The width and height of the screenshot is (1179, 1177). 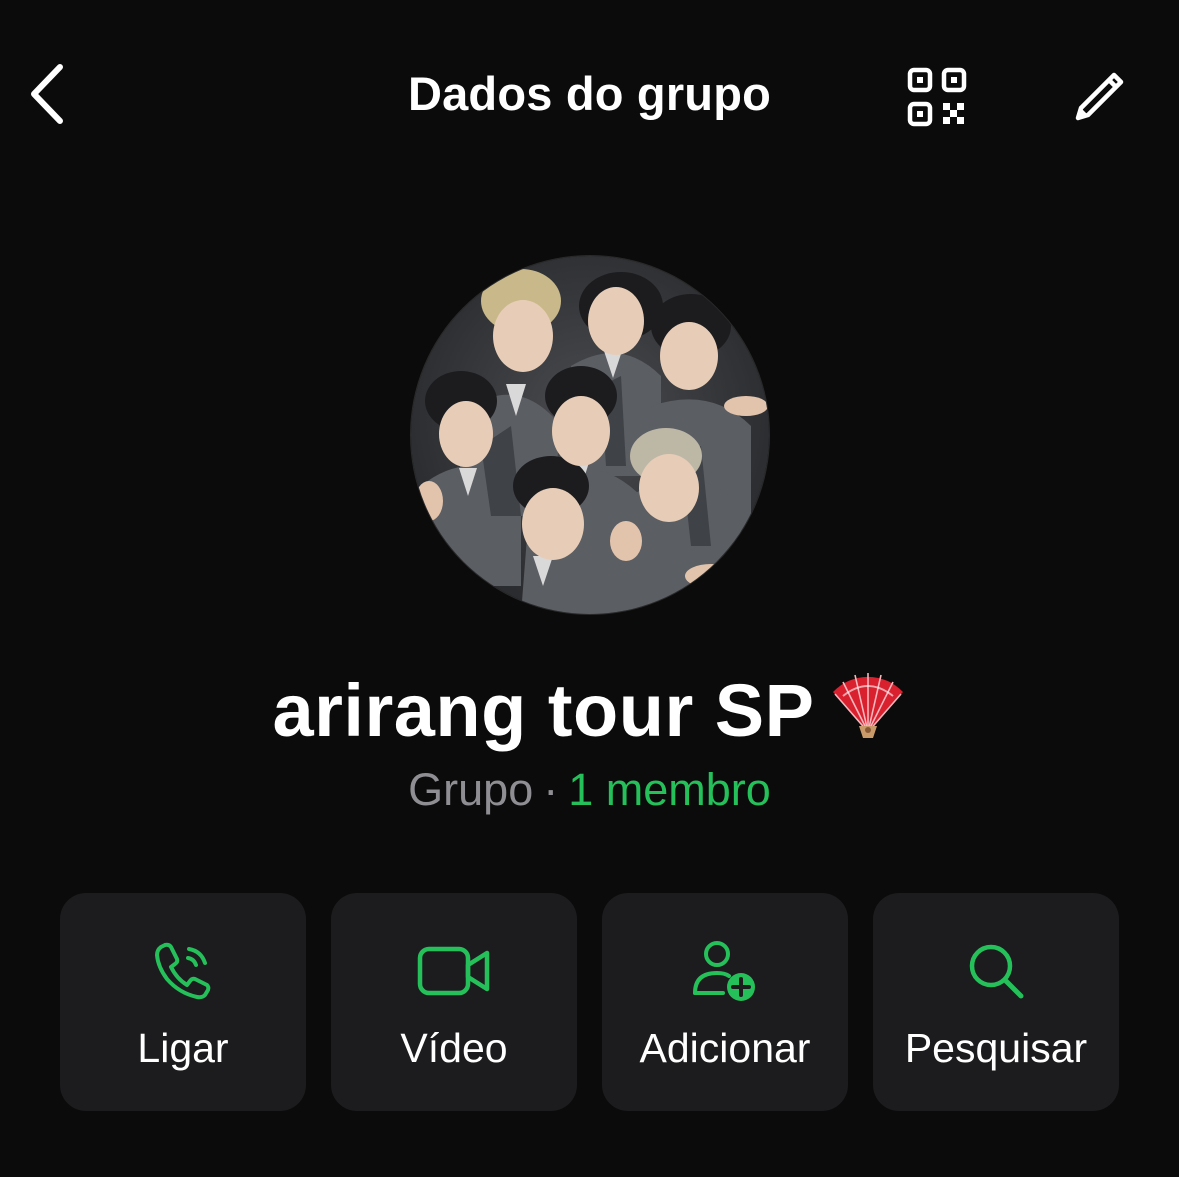 What do you see at coordinates (183, 1002) in the screenshot?
I see `call-button: Ligar` at bounding box center [183, 1002].